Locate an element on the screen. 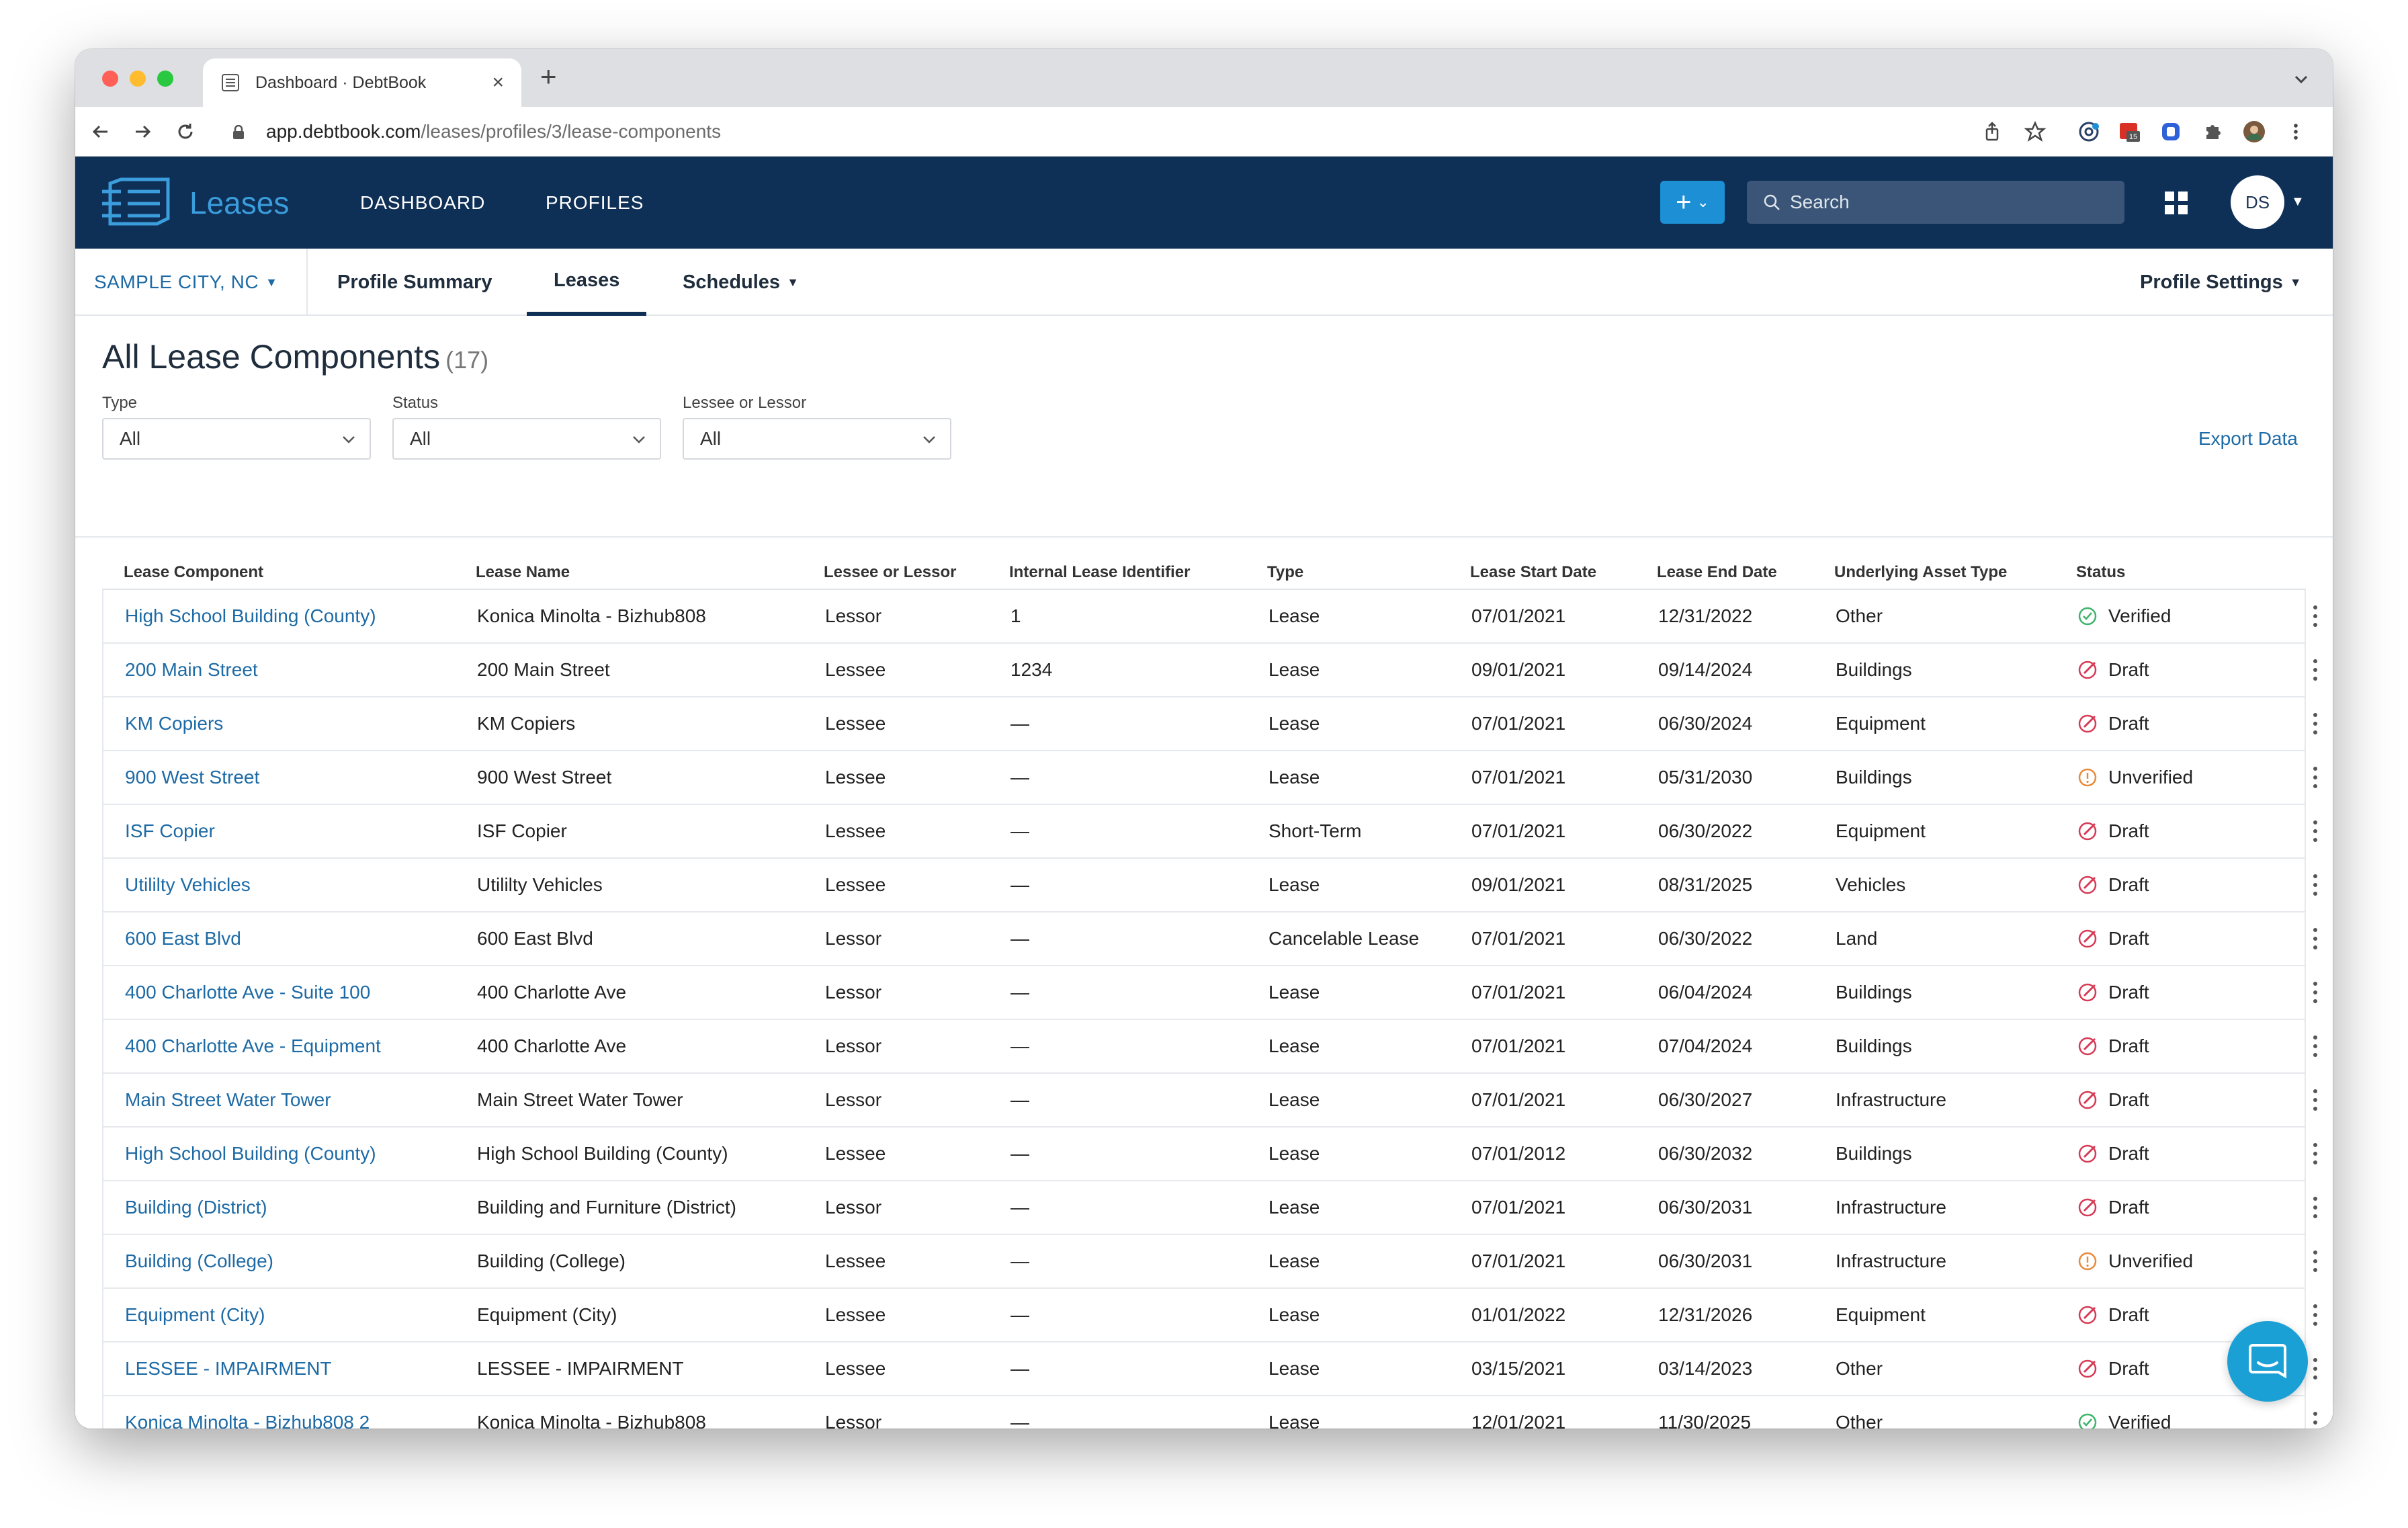 Image resolution: width=2408 pixels, height=1528 pixels. profile-settings-menu: Profile Settings ▼ is located at coordinates (2221, 282).